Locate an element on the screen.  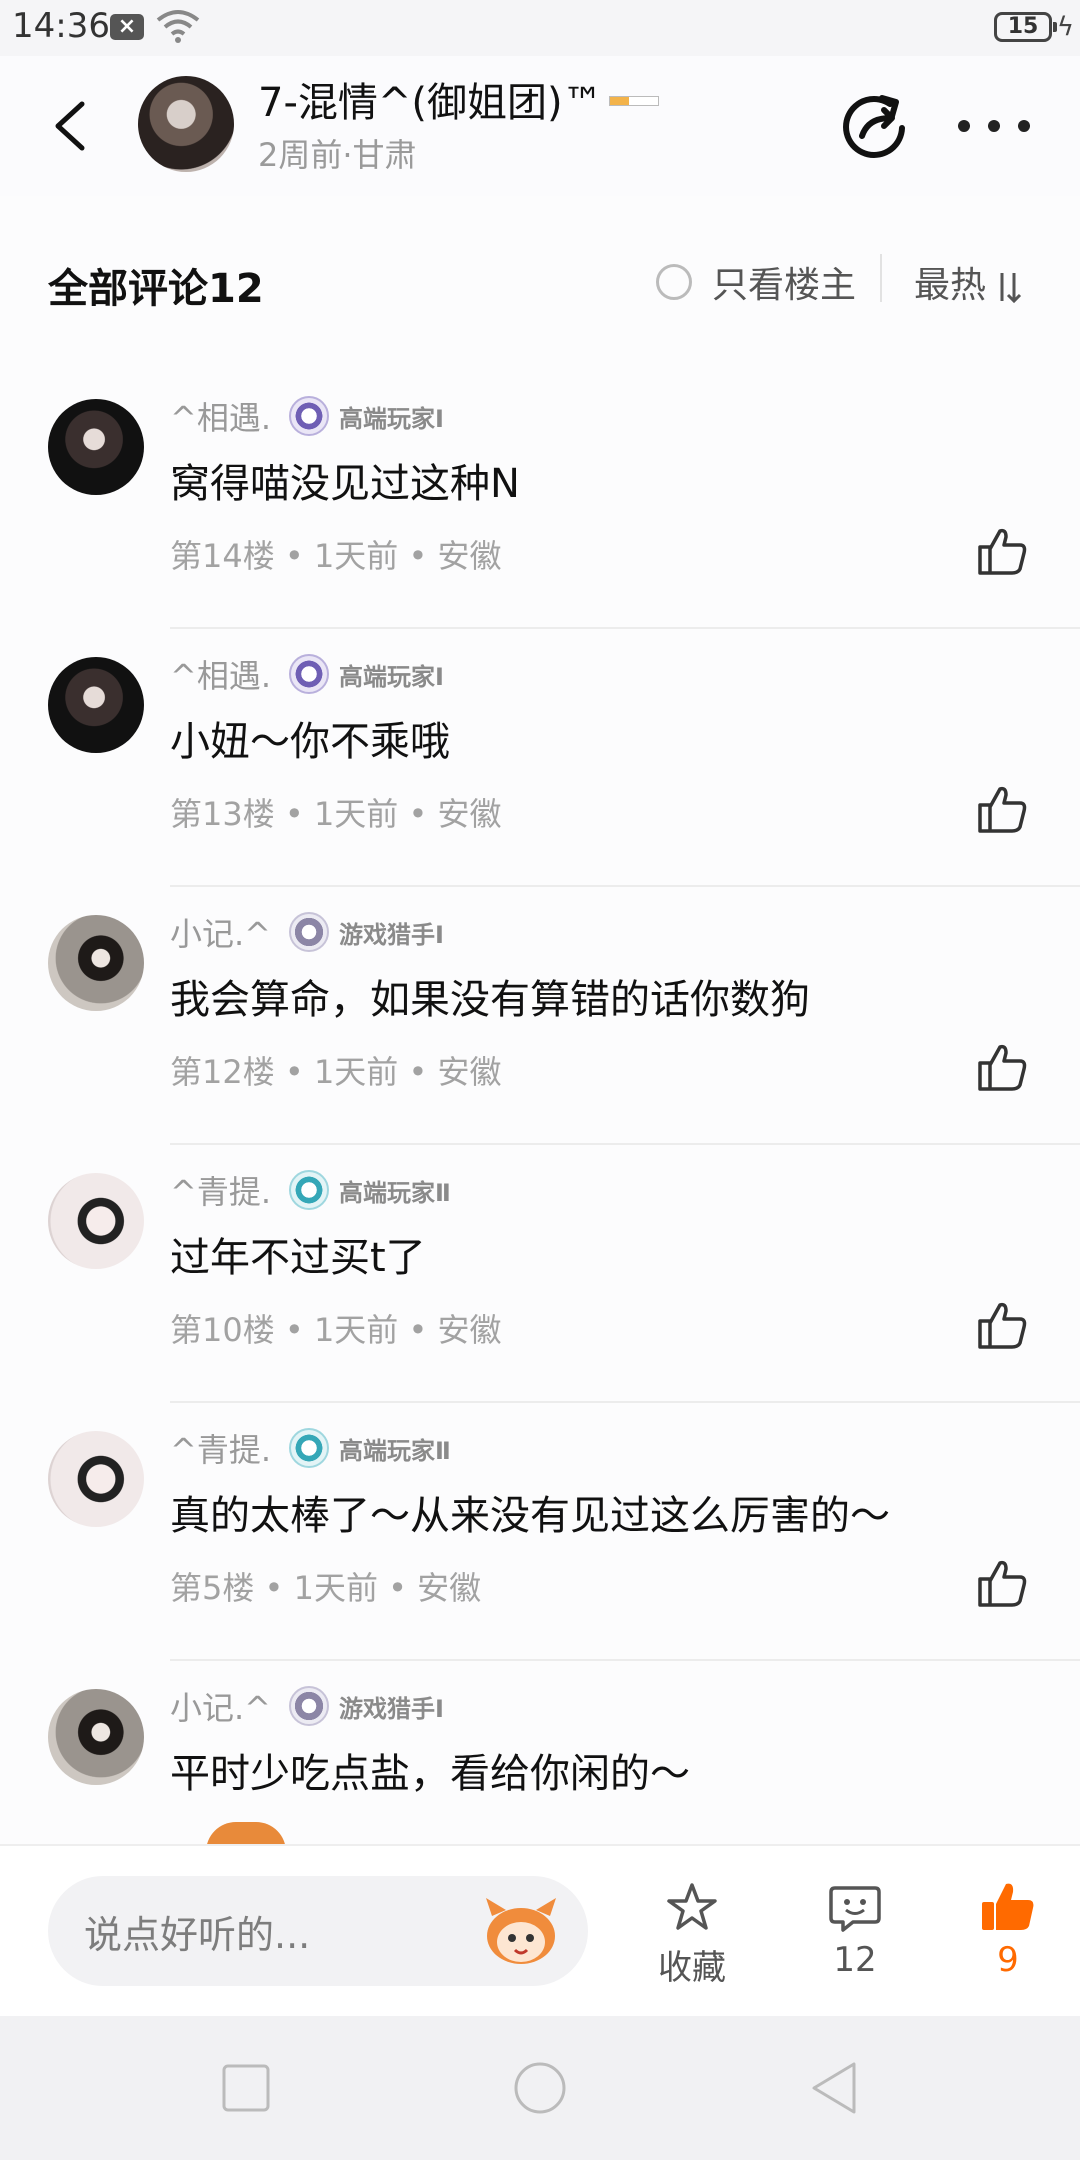
comment-meta: 第12楼 • 1天前 • 安徽 is located at coordinates (336, 1072).